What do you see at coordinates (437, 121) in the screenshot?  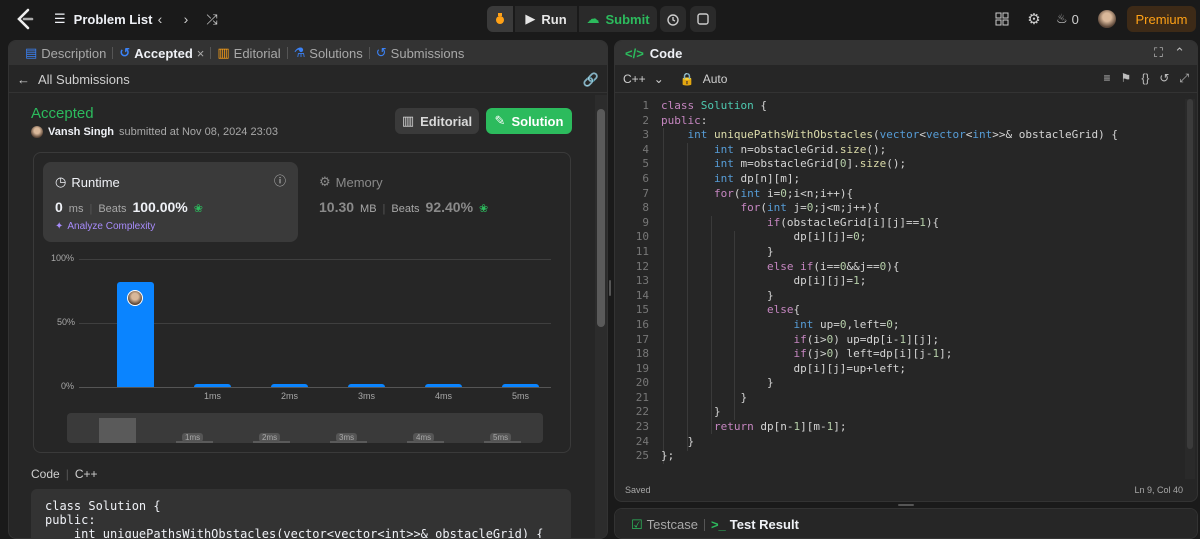 I see `editorial-button: ▥ Editorial` at bounding box center [437, 121].